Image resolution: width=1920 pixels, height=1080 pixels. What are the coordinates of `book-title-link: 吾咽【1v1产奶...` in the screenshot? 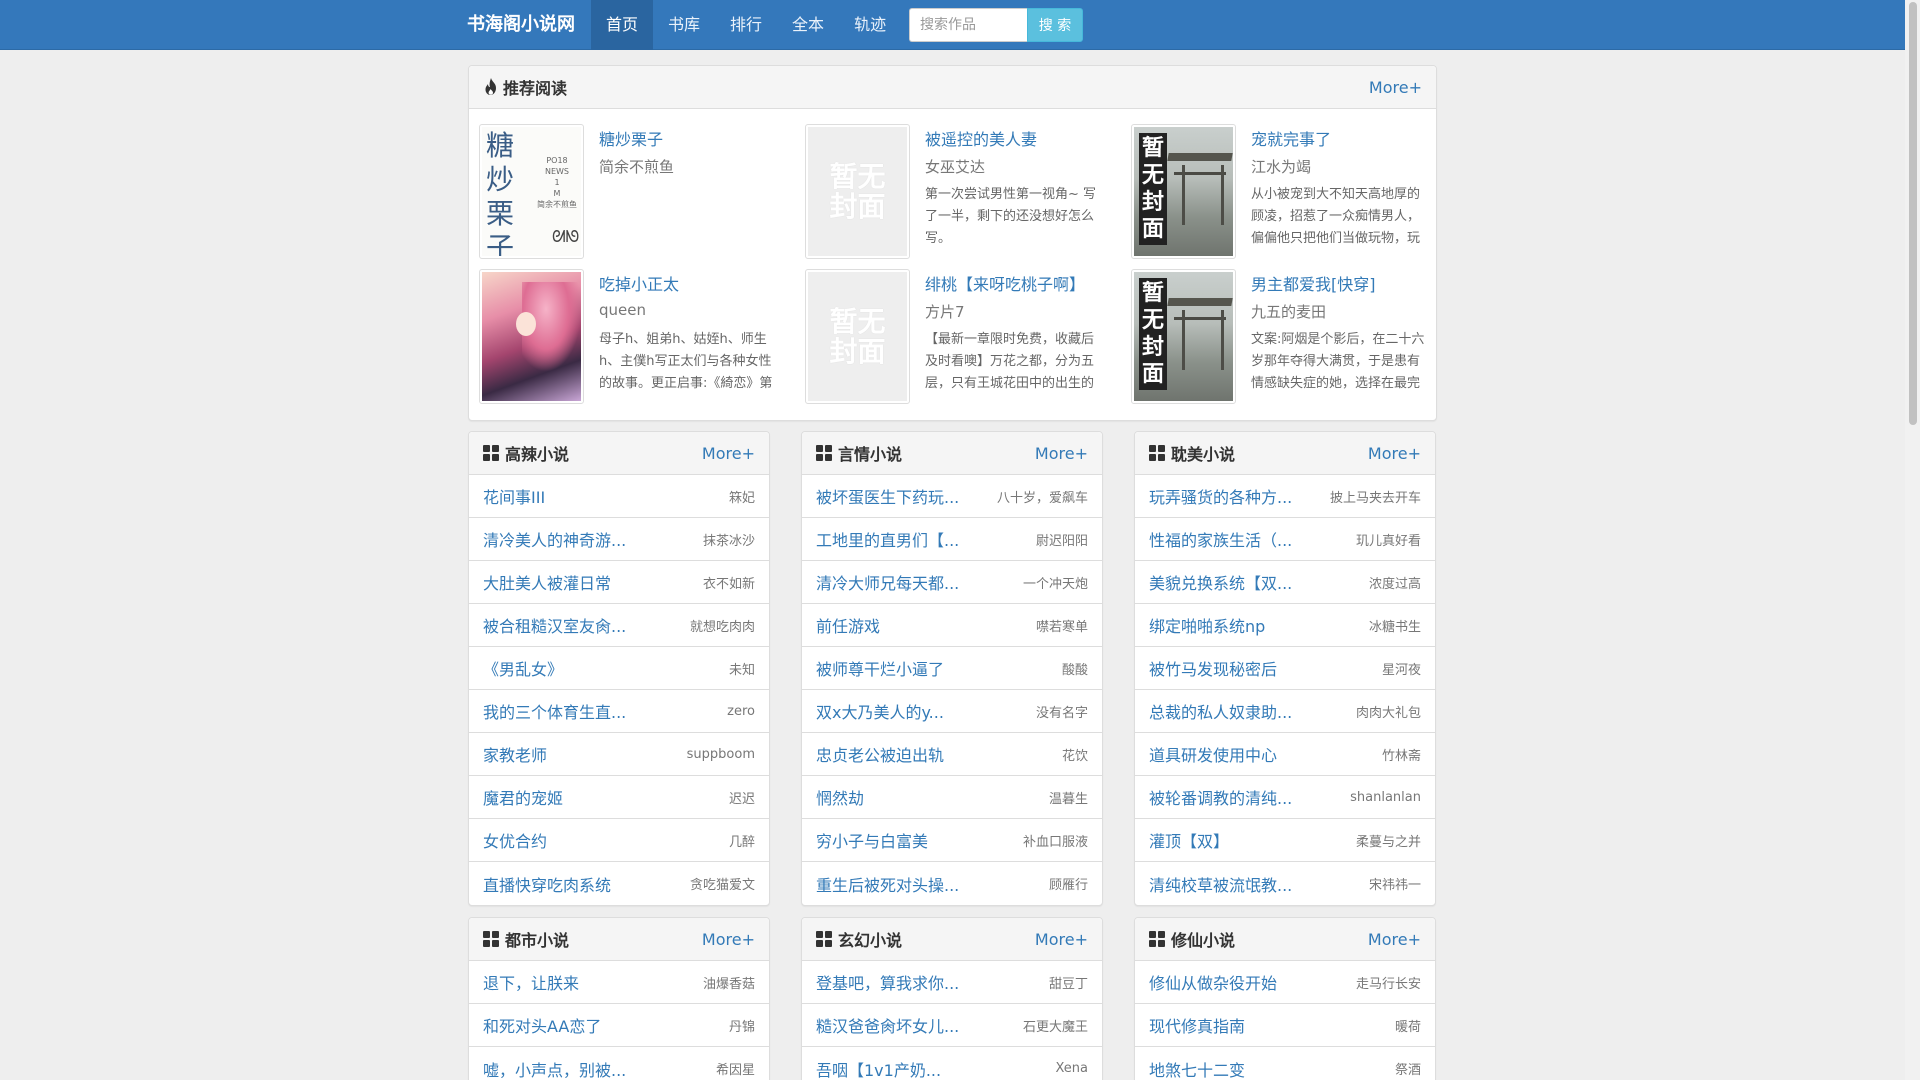 It's located at (878, 1068).